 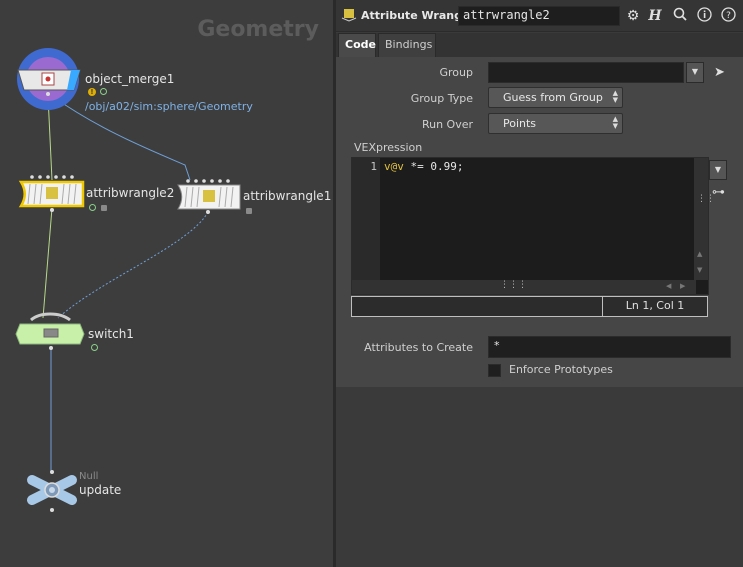 I want to click on group-field, so click(x=586, y=72).